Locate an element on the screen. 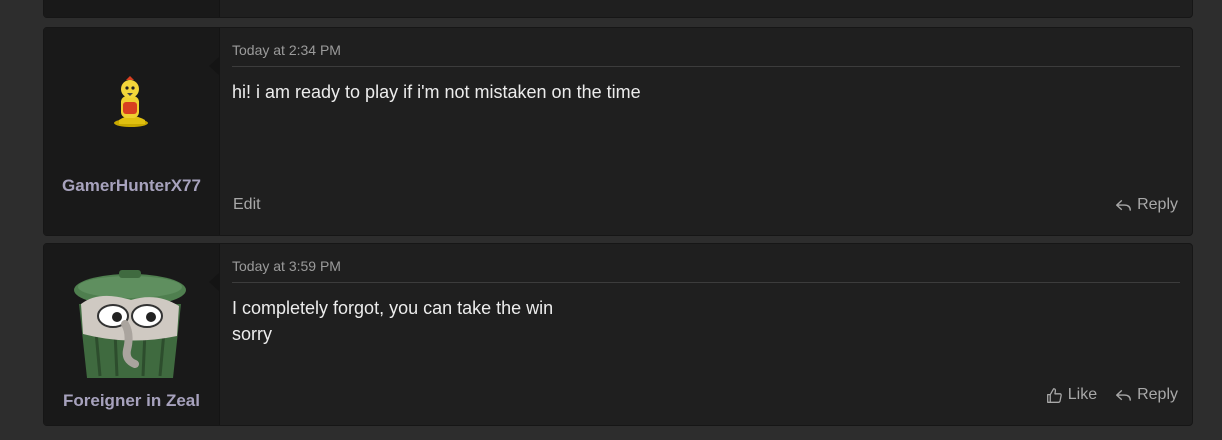 Image resolution: width=1222 pixels, height=440 pixels. post-meta: Today at 2:34 PM is located at coordinates (706, 54).